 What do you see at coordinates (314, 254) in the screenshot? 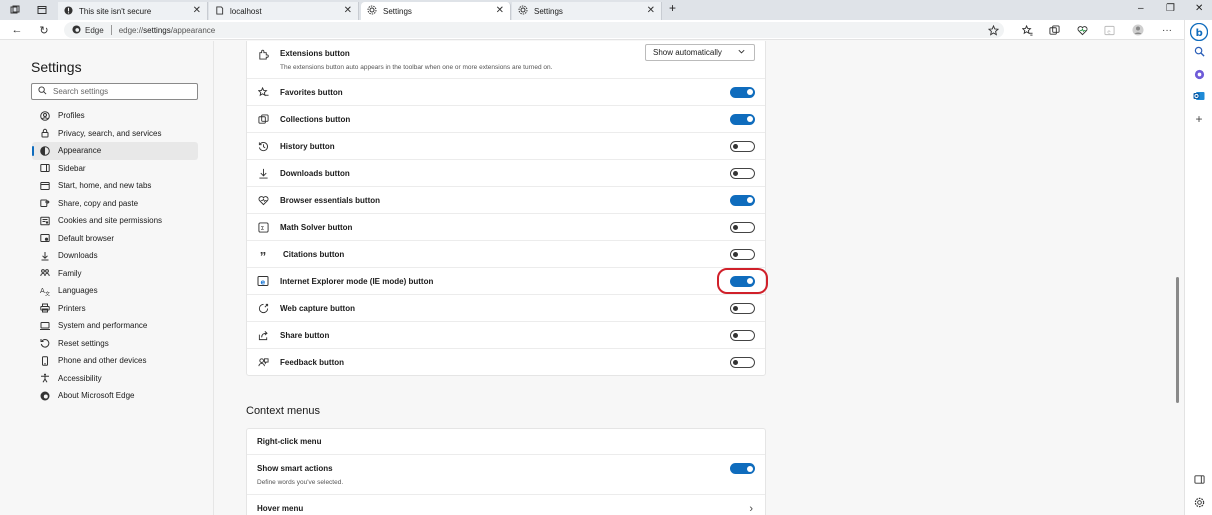
I see `setting-label: Citations button` at bounding box center [314, 254].